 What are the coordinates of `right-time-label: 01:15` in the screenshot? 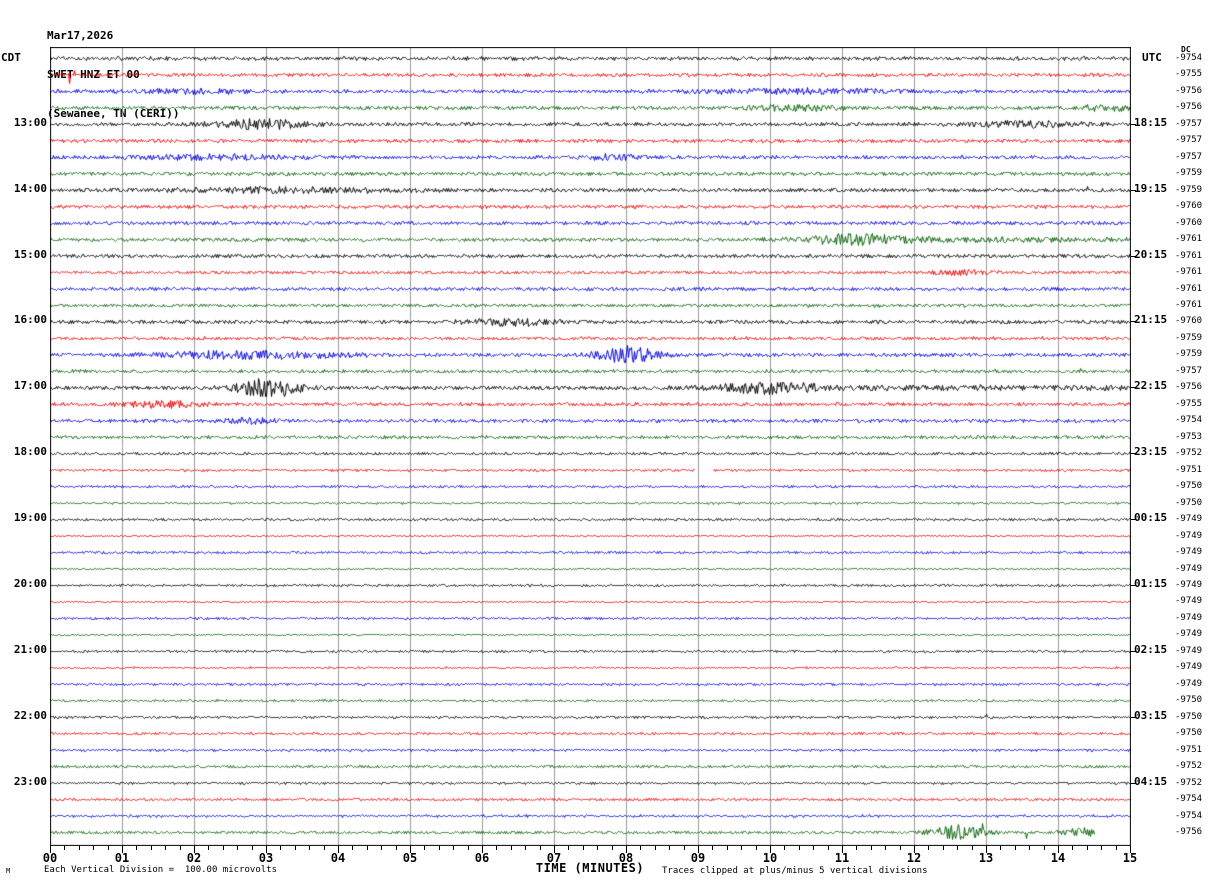 It's located at (1151, 583).